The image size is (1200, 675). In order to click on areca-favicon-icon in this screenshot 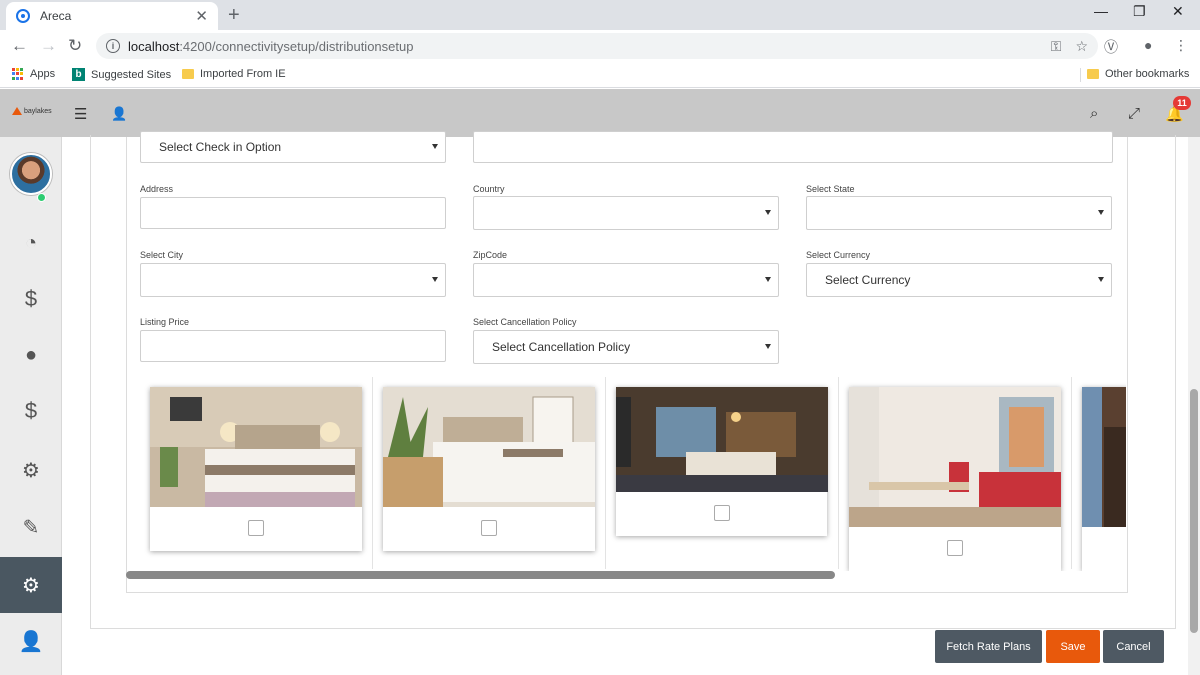, I will do `click(23, 16)`.